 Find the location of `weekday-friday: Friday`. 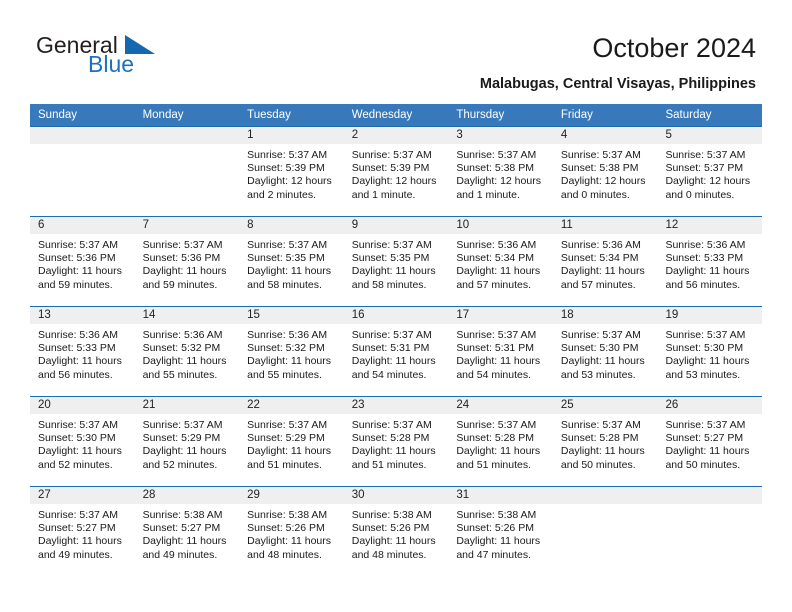

weekday-friday: Friday is located at coordinates (576, 115).